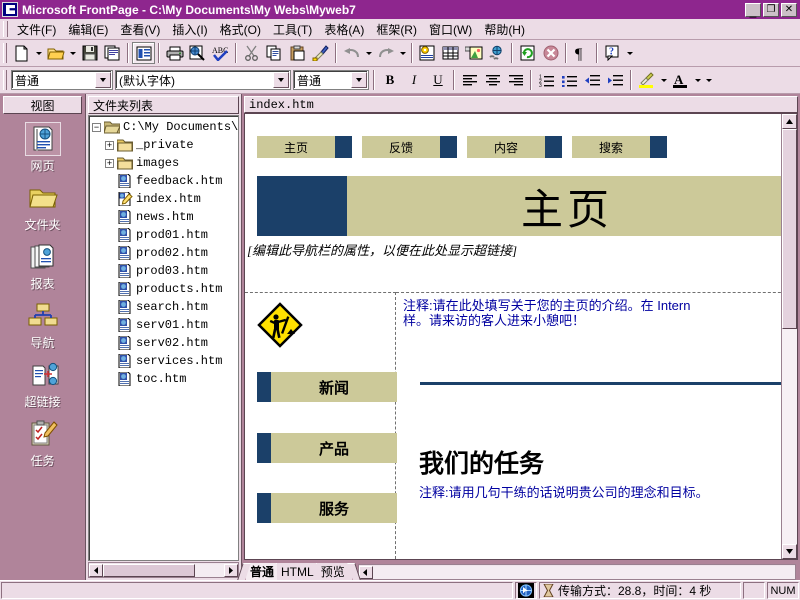 This screenshot has height=600, width=800. I want to click on insert-picture-icon, so click(473, 53).